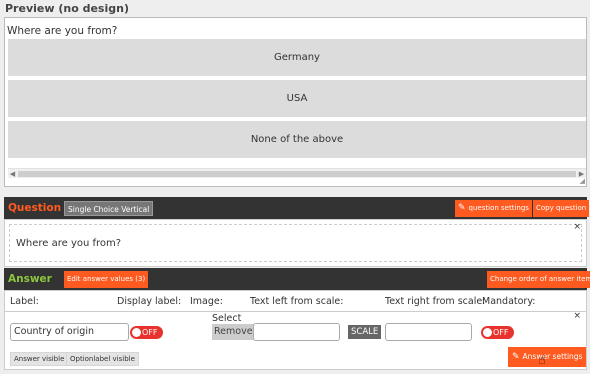  Describe the element at coordinates (582, 181) in the screenshot. I see `resize-grip-icon: ◢` at that location.